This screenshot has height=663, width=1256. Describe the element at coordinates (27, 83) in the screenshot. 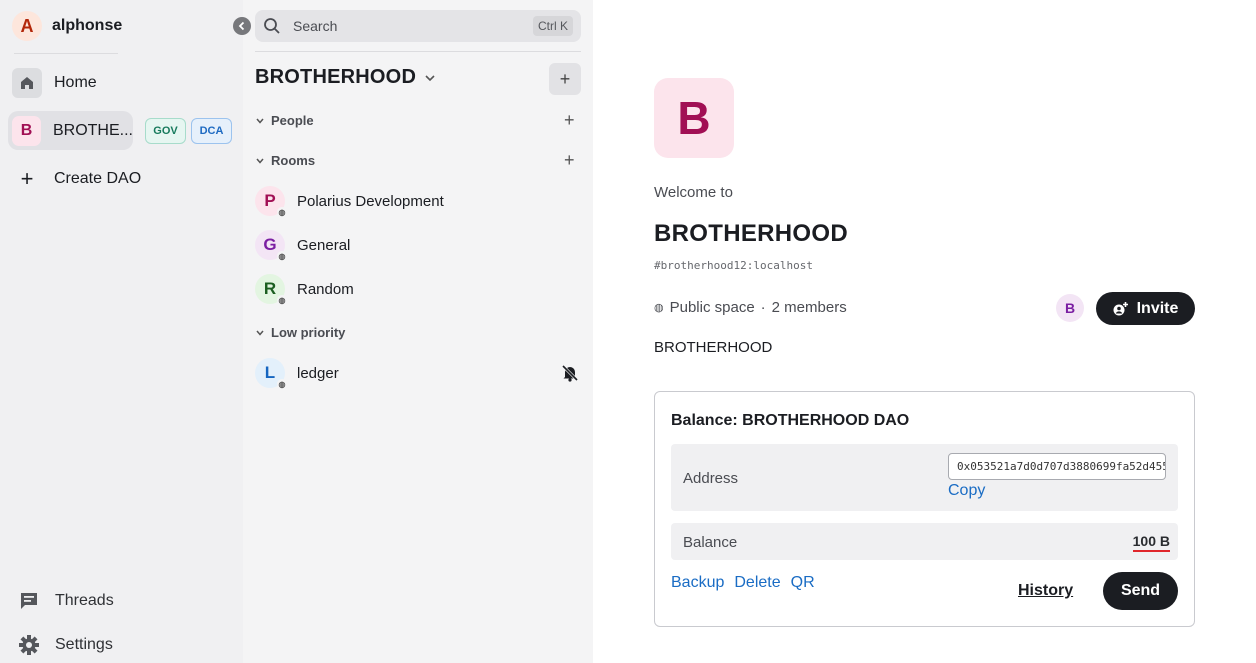

I see `home-icon` at that location.